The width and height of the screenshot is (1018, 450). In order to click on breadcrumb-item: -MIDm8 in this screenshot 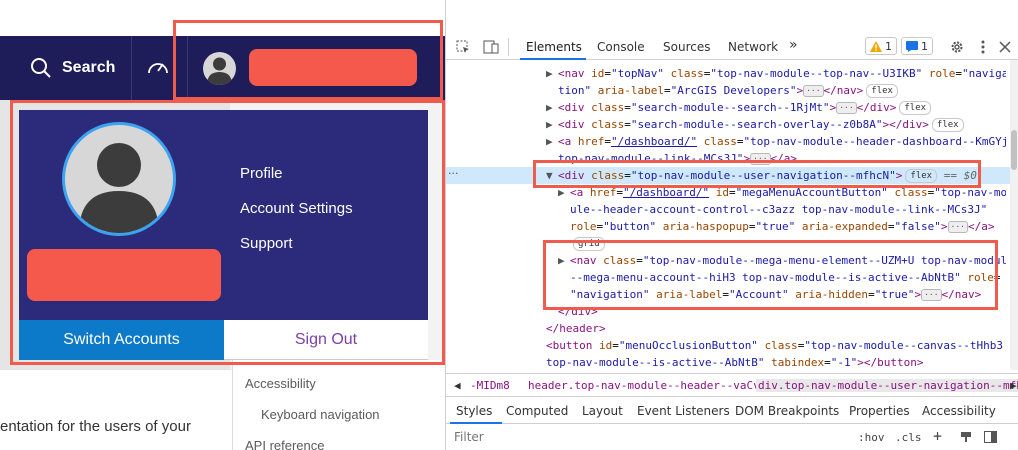, I will do `click(490, 385)`.